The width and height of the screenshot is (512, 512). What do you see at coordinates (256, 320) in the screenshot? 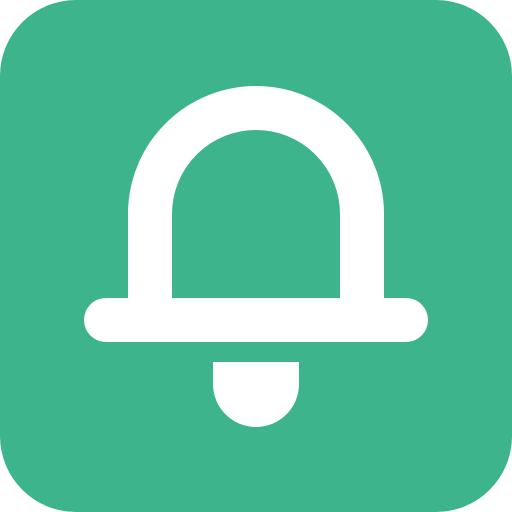
I see `bell-base-bar` at bounding box center [256, 320].